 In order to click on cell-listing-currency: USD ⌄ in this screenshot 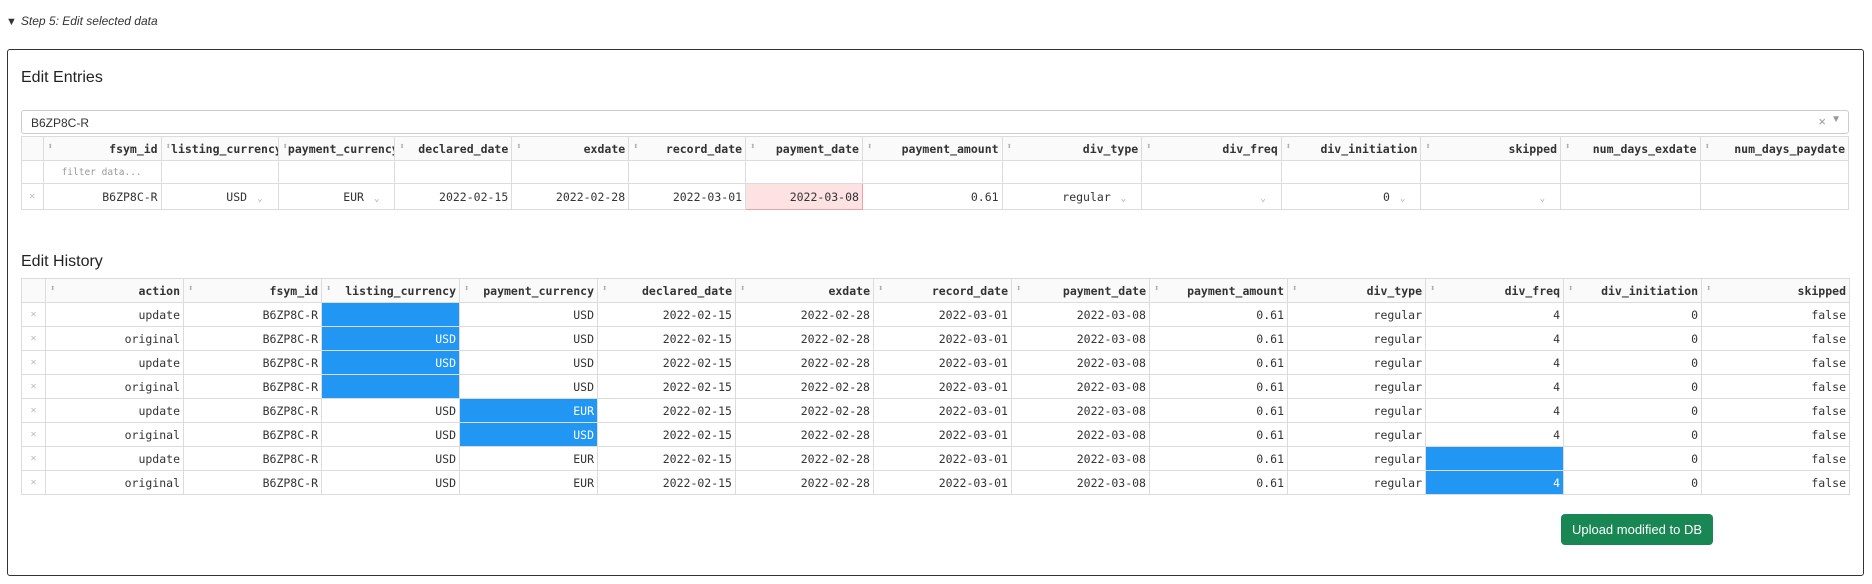, I will do `click(219, 196)`.